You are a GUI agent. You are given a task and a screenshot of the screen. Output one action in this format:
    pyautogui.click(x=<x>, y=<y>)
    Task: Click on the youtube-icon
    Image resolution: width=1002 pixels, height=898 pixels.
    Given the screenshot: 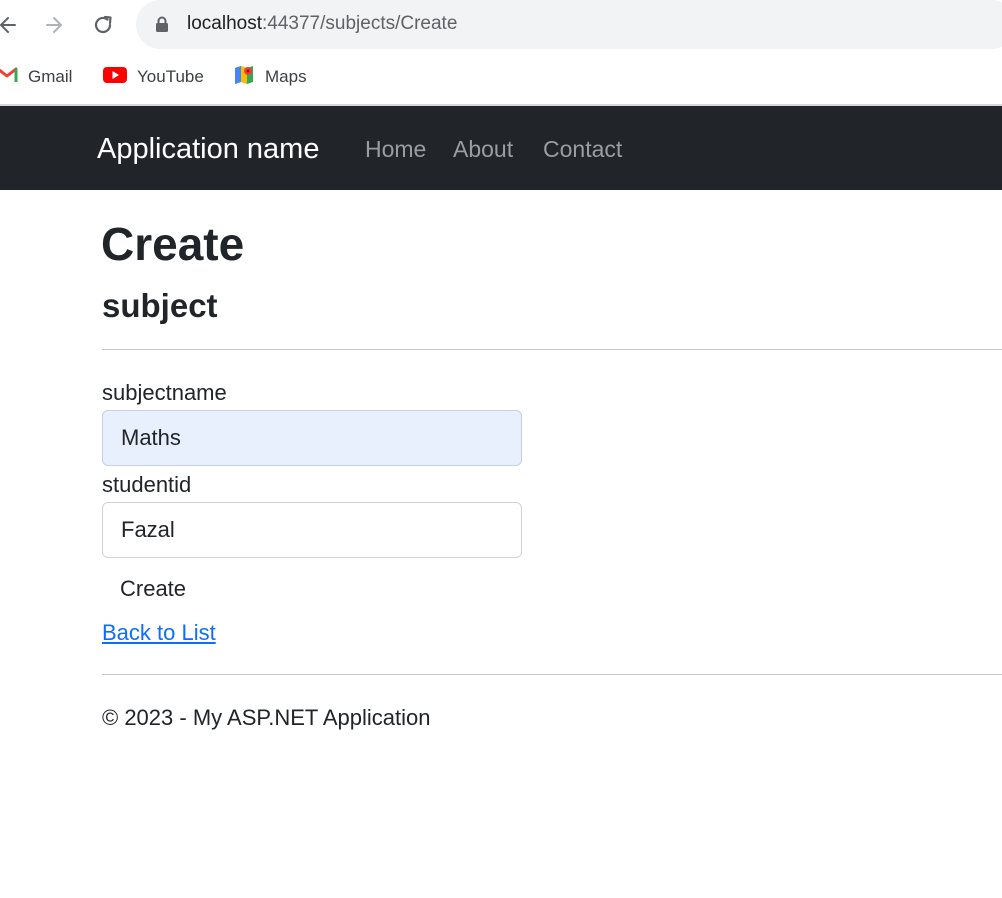 What is the action you would take?
    pyautogui.click(x=115, y=77)
    